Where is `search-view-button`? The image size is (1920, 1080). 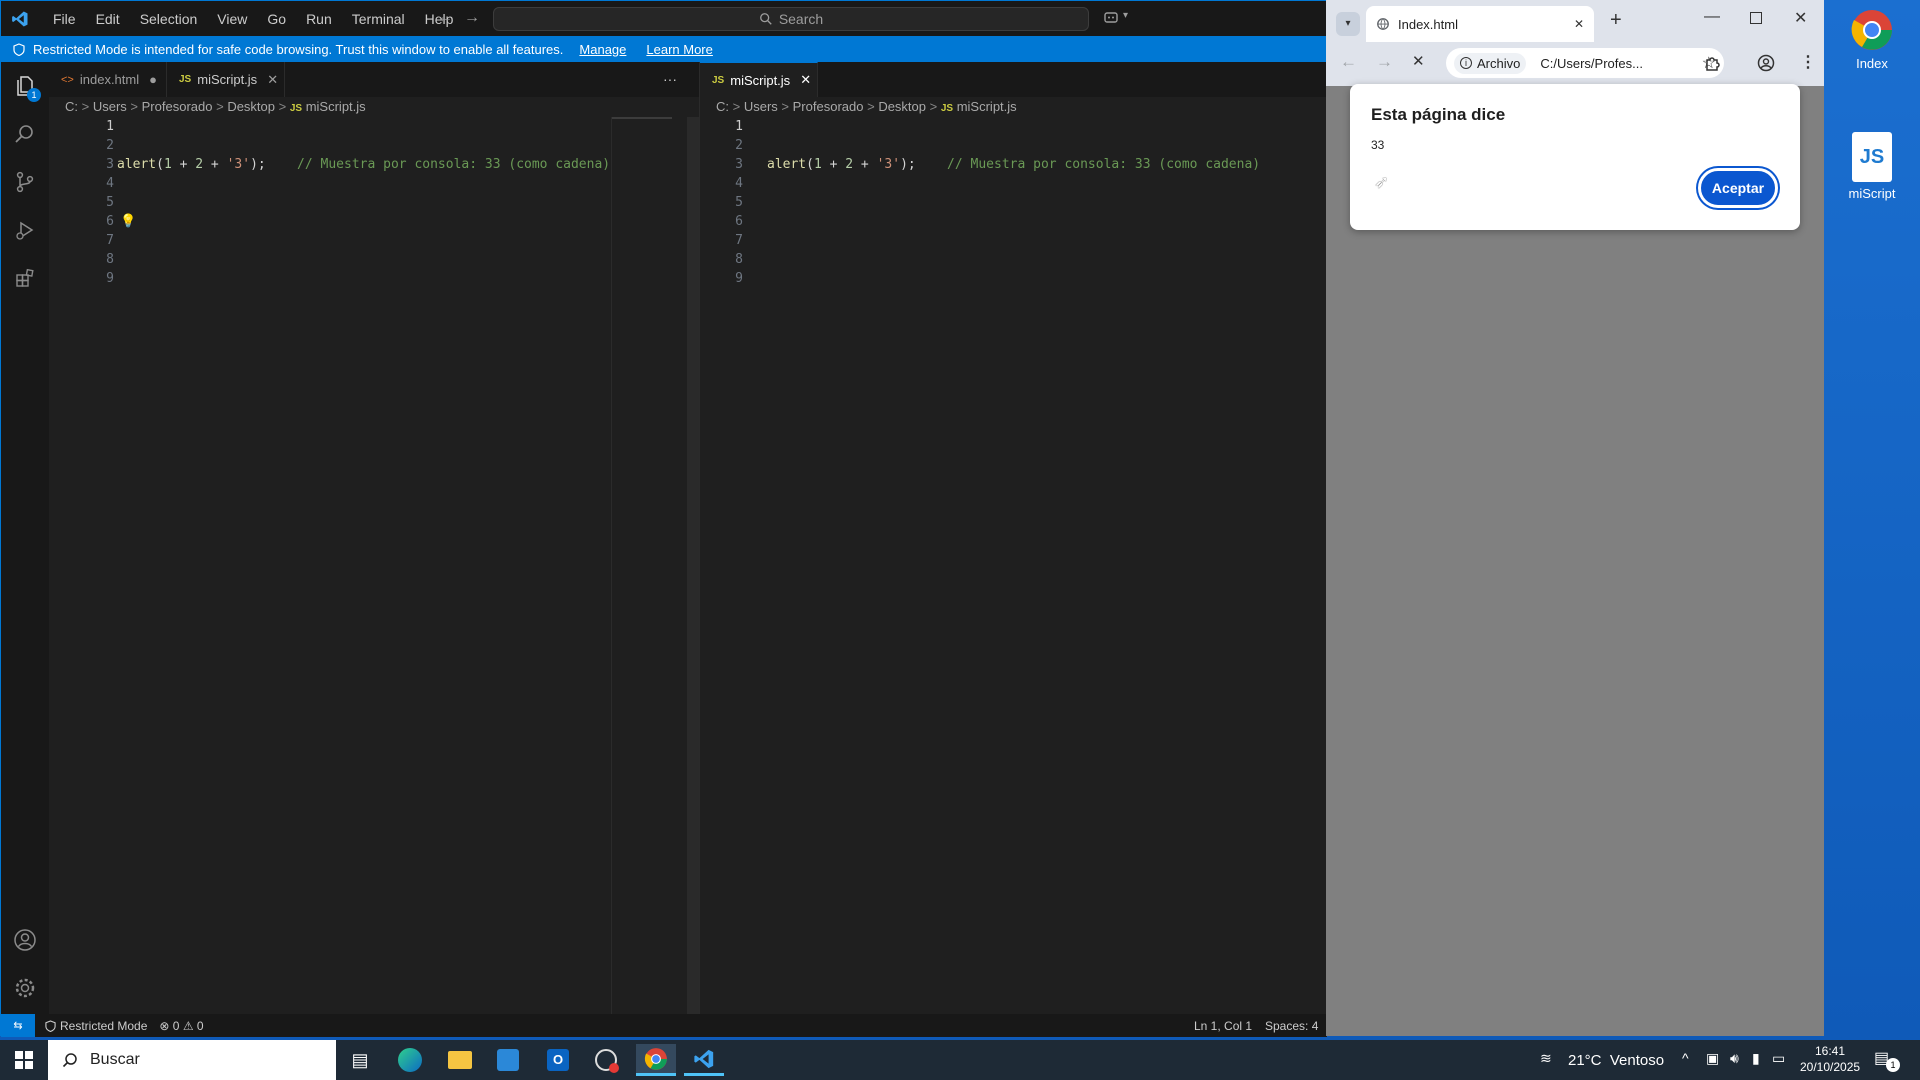
search-view-button is located at coordinates (25, 134).